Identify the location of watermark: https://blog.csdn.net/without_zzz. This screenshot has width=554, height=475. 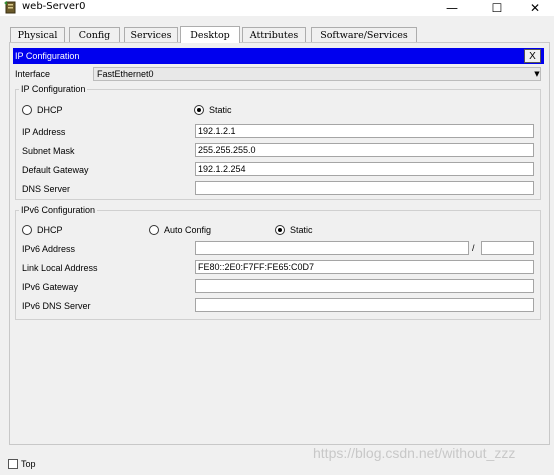
(414, 453).